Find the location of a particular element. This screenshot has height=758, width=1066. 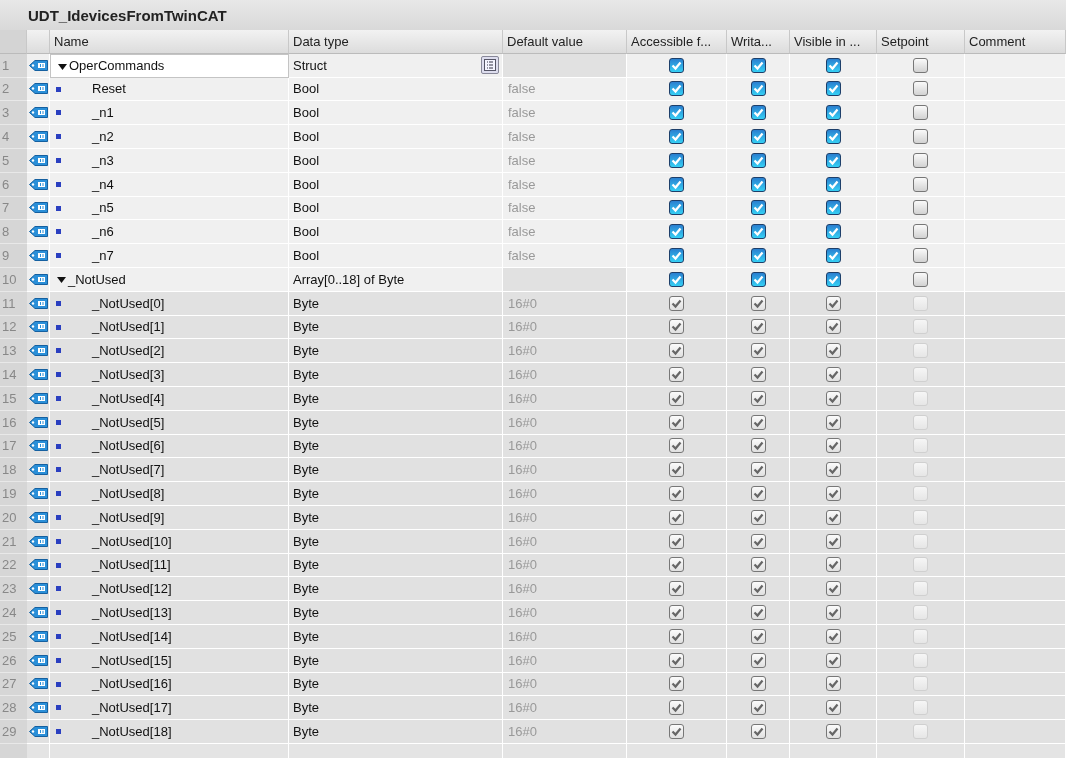

name-cell: _n4 is located at coordinates (169, 184).